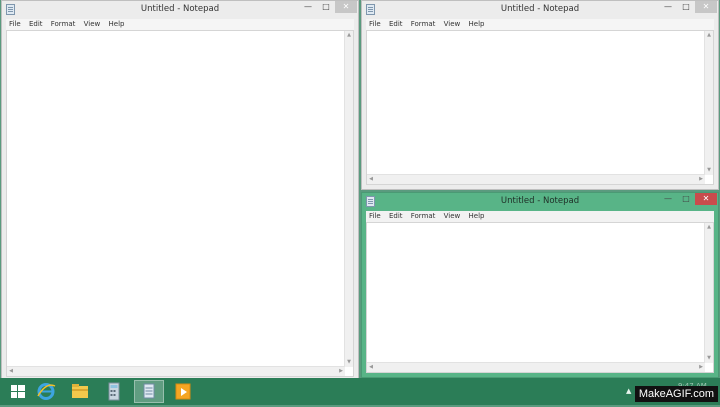 This screenshot has height=407, width=720. Describe the element at coordinates (360, 391) in the screenshot. I see `taskbar: ▲ ⚑ ▦ ◀) 9:47 AM` at that location.